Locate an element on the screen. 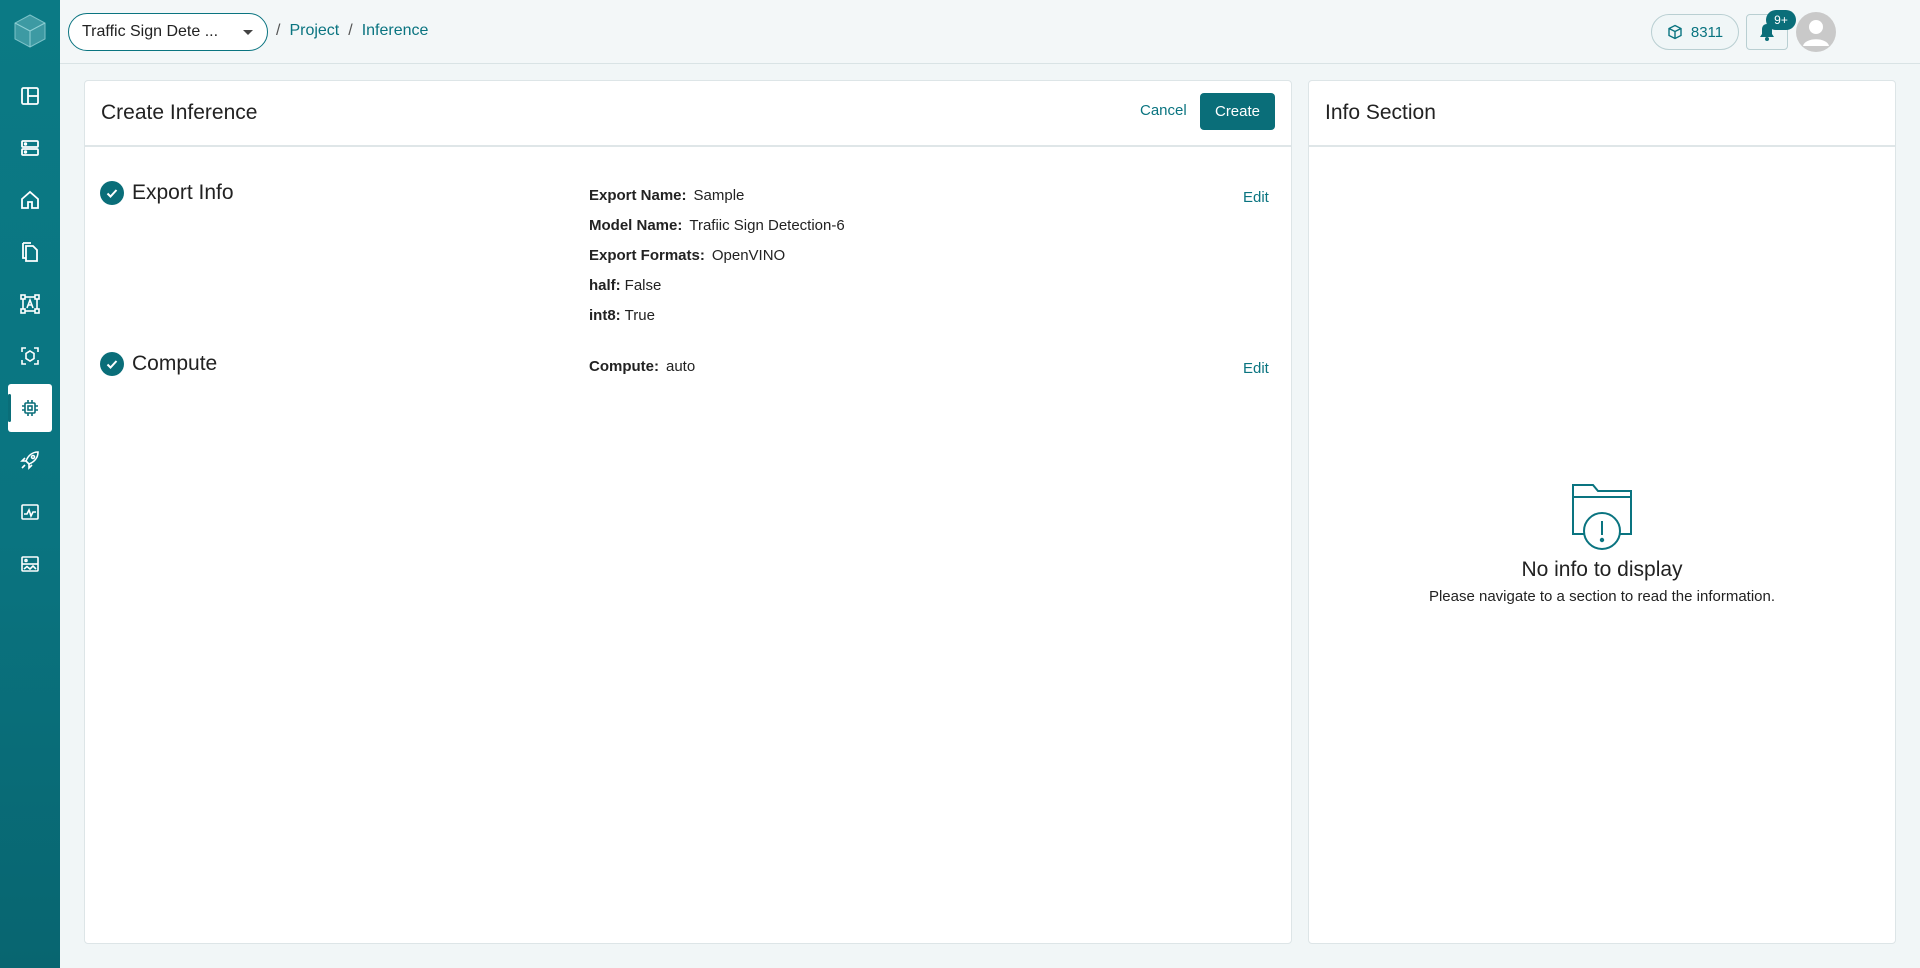 The height and width of the screenshot is (968, 1920). sidebar-item-monitor is located at coordinates (30, 512).